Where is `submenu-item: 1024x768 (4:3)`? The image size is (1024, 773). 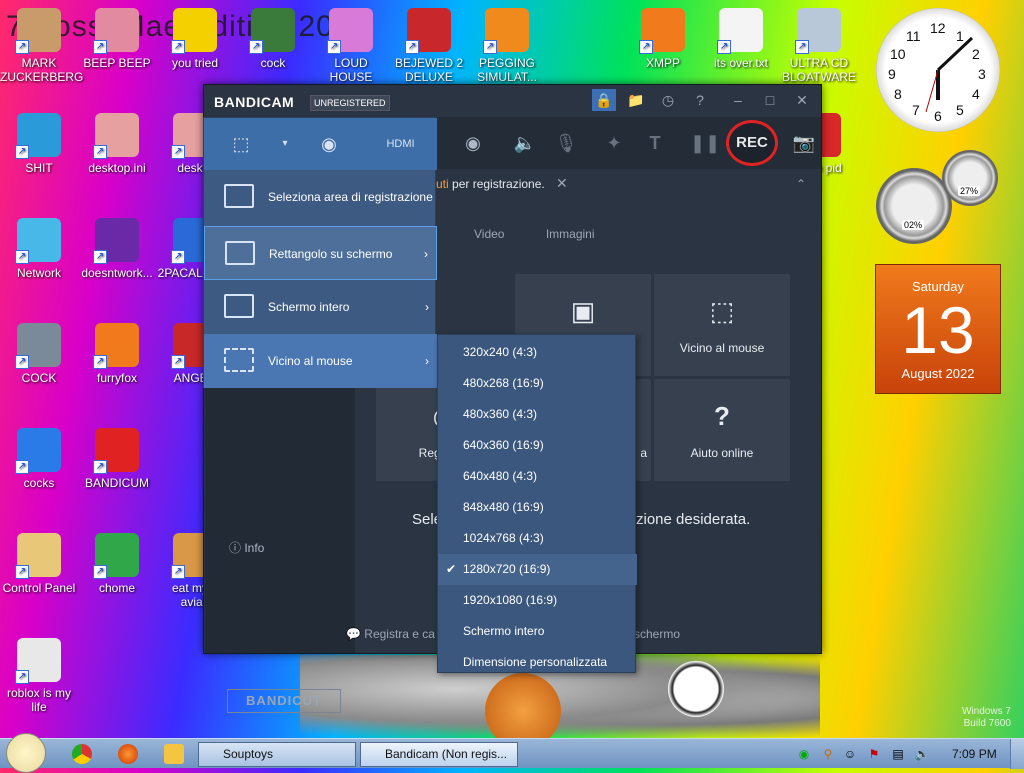 submenu-item: 1024x768 (4:3) is located at coordinates (537, 538).